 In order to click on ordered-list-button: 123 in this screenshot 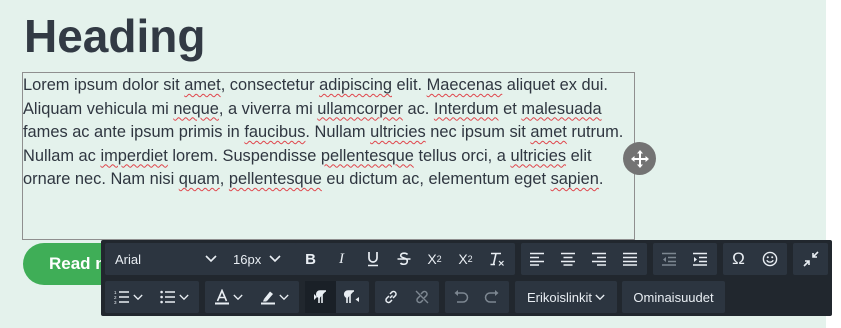, I will do `click(128, 297)`.